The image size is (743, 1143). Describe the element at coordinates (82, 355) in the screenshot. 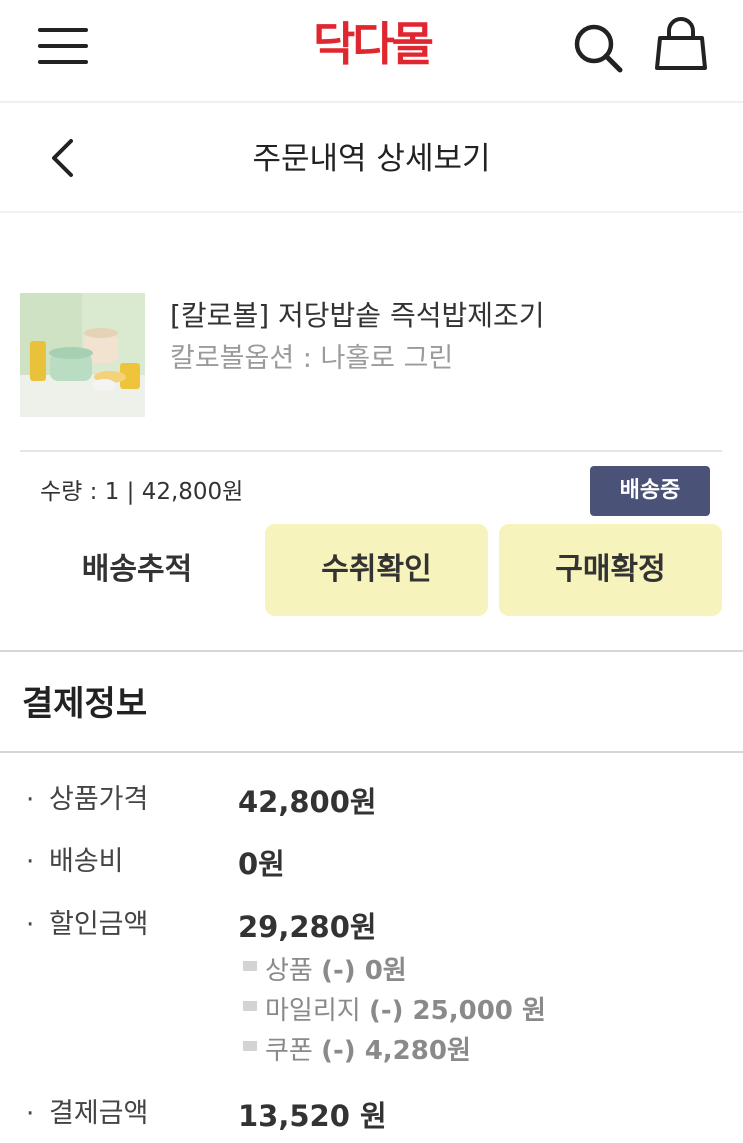

I see `product-thumbnail` at that location.